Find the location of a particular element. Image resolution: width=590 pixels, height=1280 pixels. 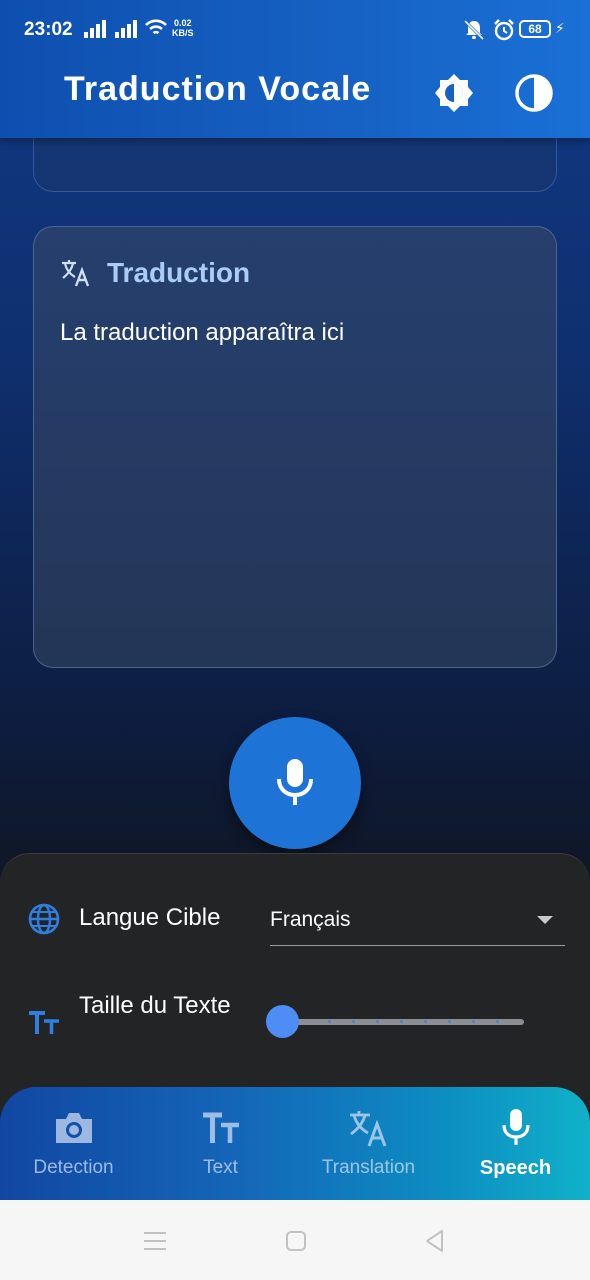

text-size-slider is located at coordinates (397, 1022).